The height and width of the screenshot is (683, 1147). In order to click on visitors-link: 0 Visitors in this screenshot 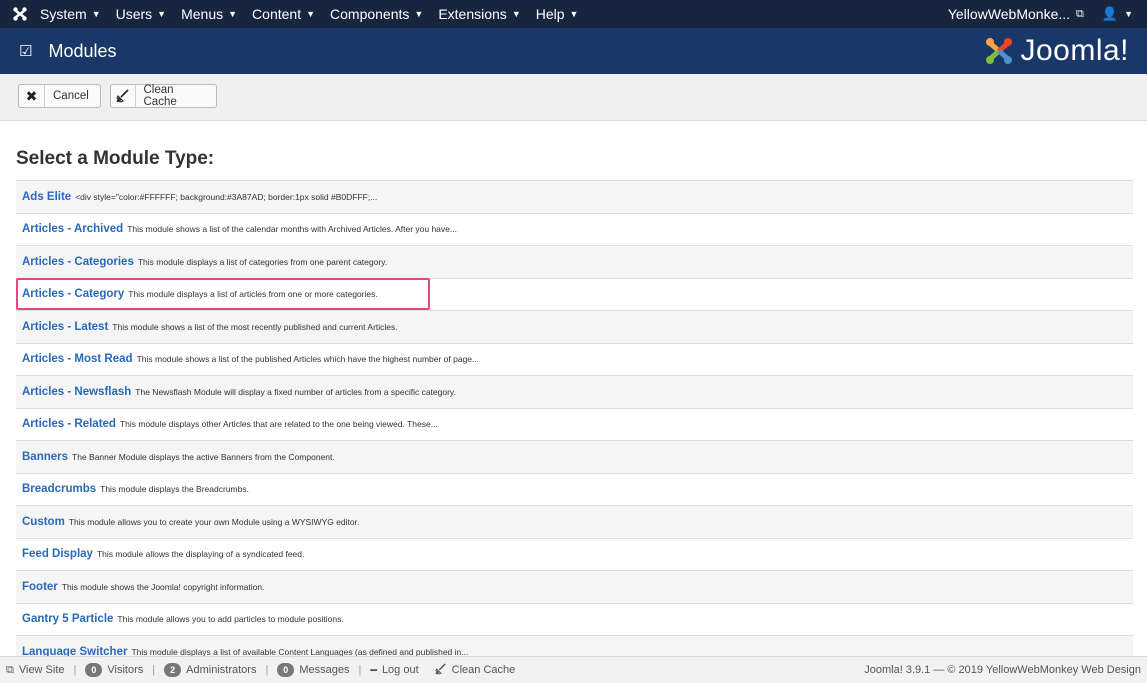, I will do `click(114, 670)`.